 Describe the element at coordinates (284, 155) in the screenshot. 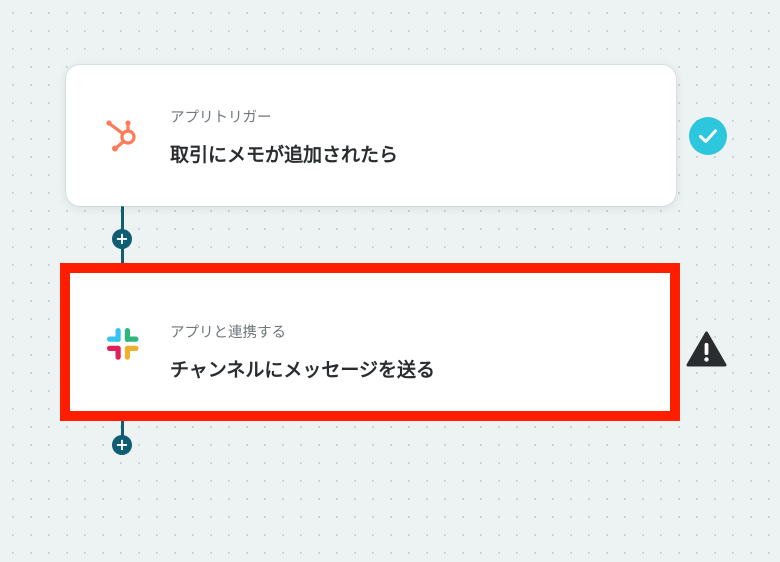

I see `step-title: 取引にメモが追加されたら` at that location.